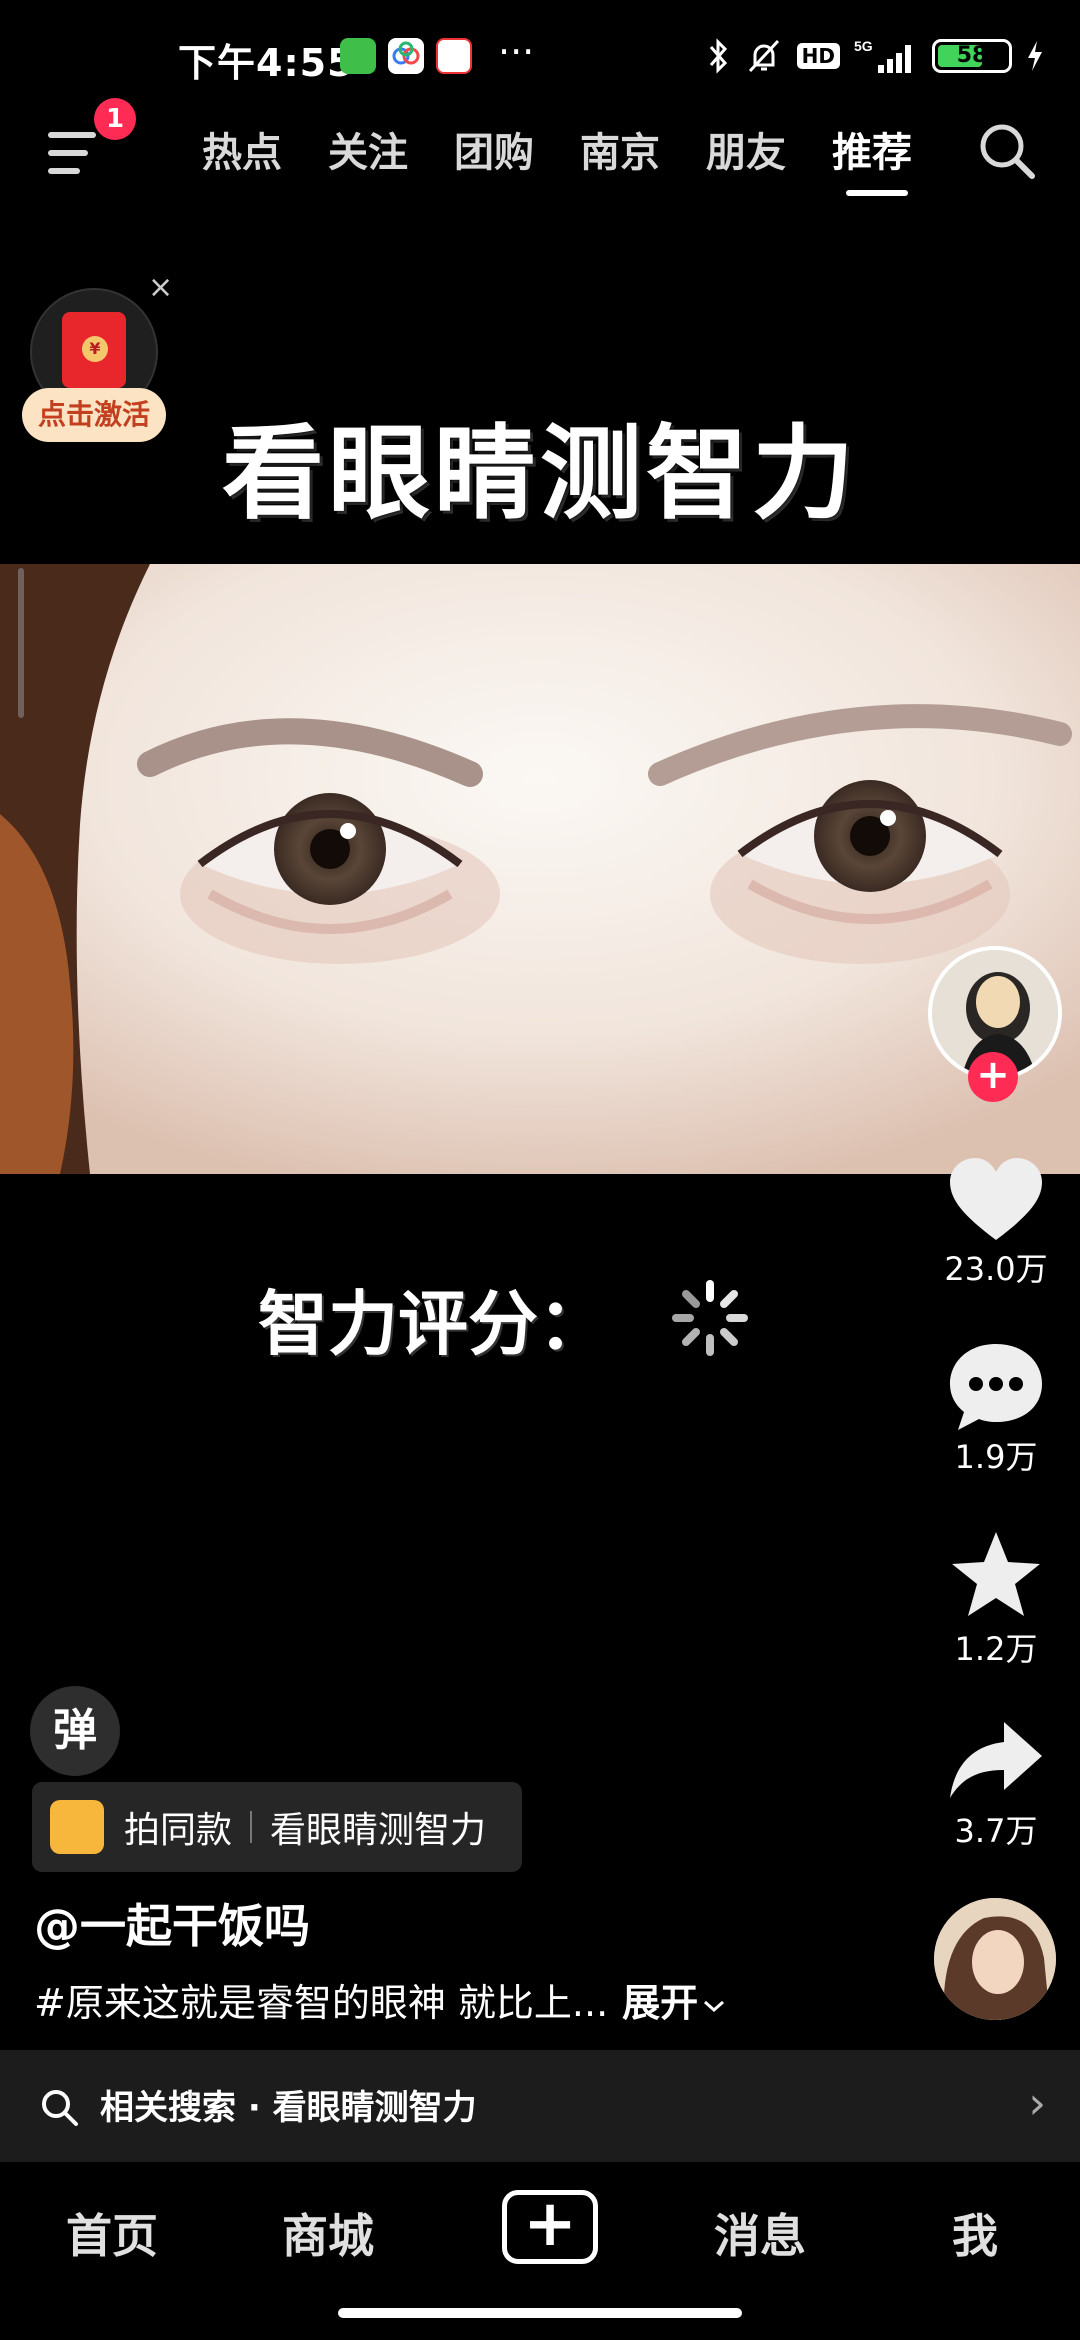 The height and width of the screenshot is (2340, 1080). What do you see at coordinates (75, 1731) in the screenshot?
I see `danmu-toggle-button: 弹` at bounding box center [75, 1731].